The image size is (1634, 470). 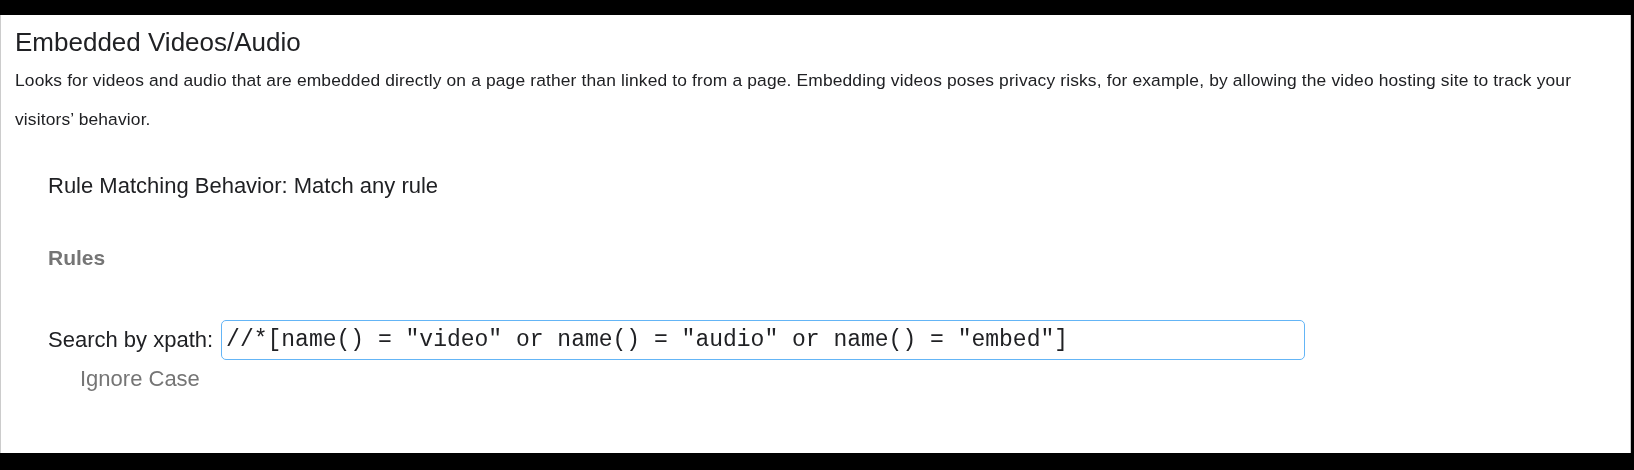 What do you see at coordinates (140, 379) in the screenshot?
I see `ignore-case-label: Ignore Case` at bounding box center [140, 379].